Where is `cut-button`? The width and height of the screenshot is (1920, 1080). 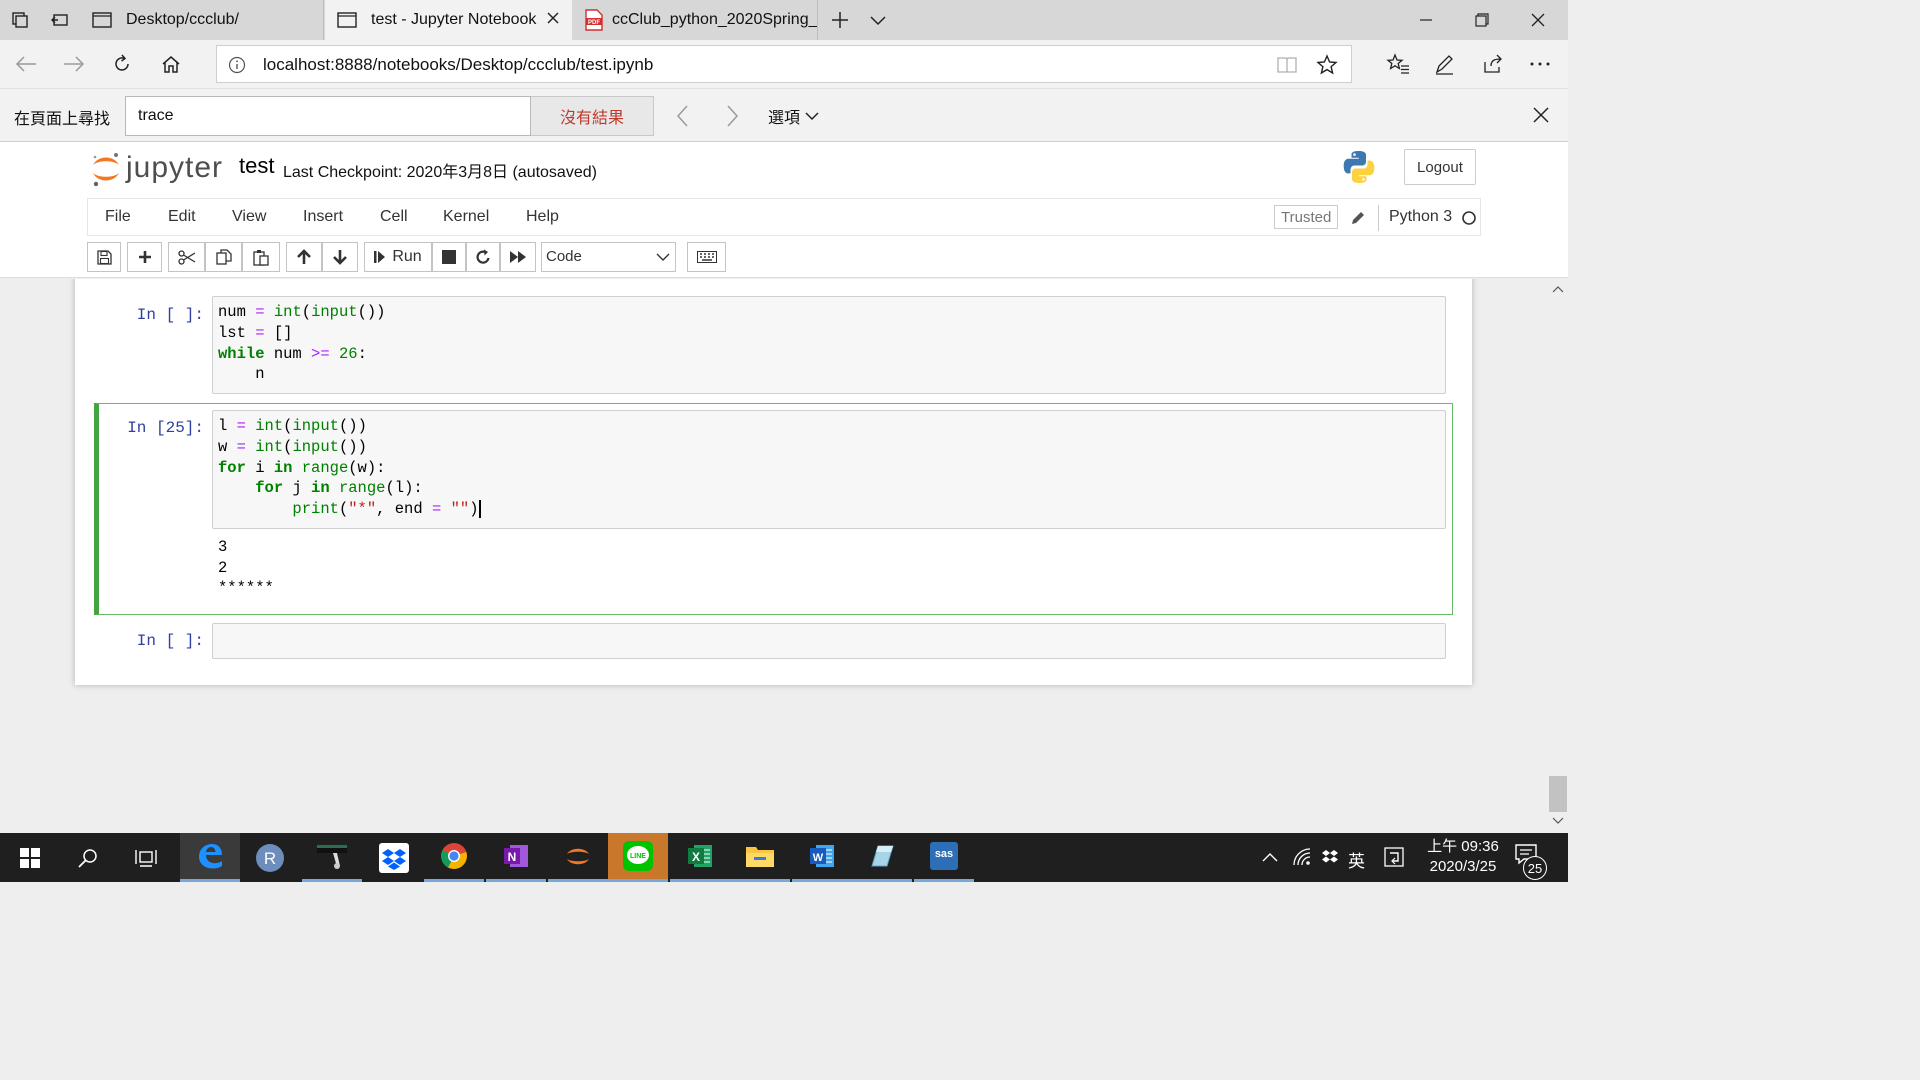 cut-button is located at coordinates (186, 257).